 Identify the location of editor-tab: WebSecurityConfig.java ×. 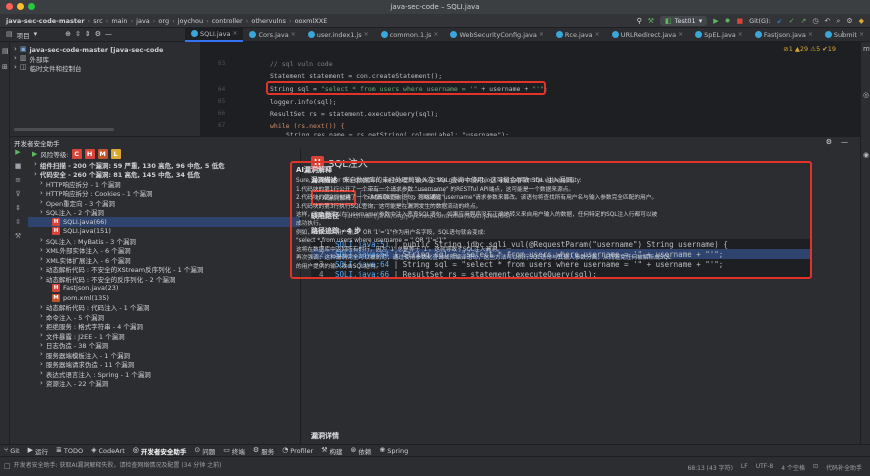
(496, 35).